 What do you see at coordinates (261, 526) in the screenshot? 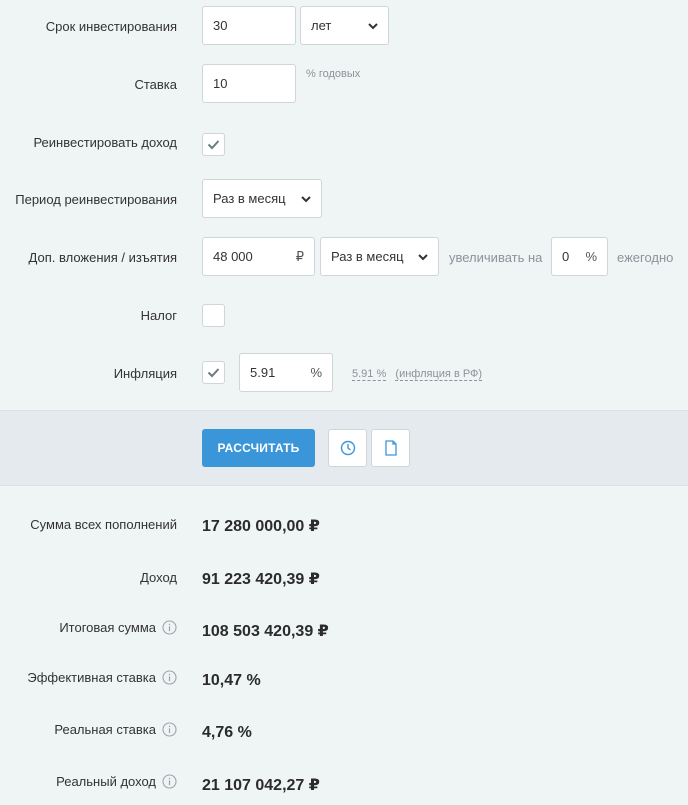
I see `result-value-contributions: 17 280 000,00 ₽` at bounding box center [261, 526].